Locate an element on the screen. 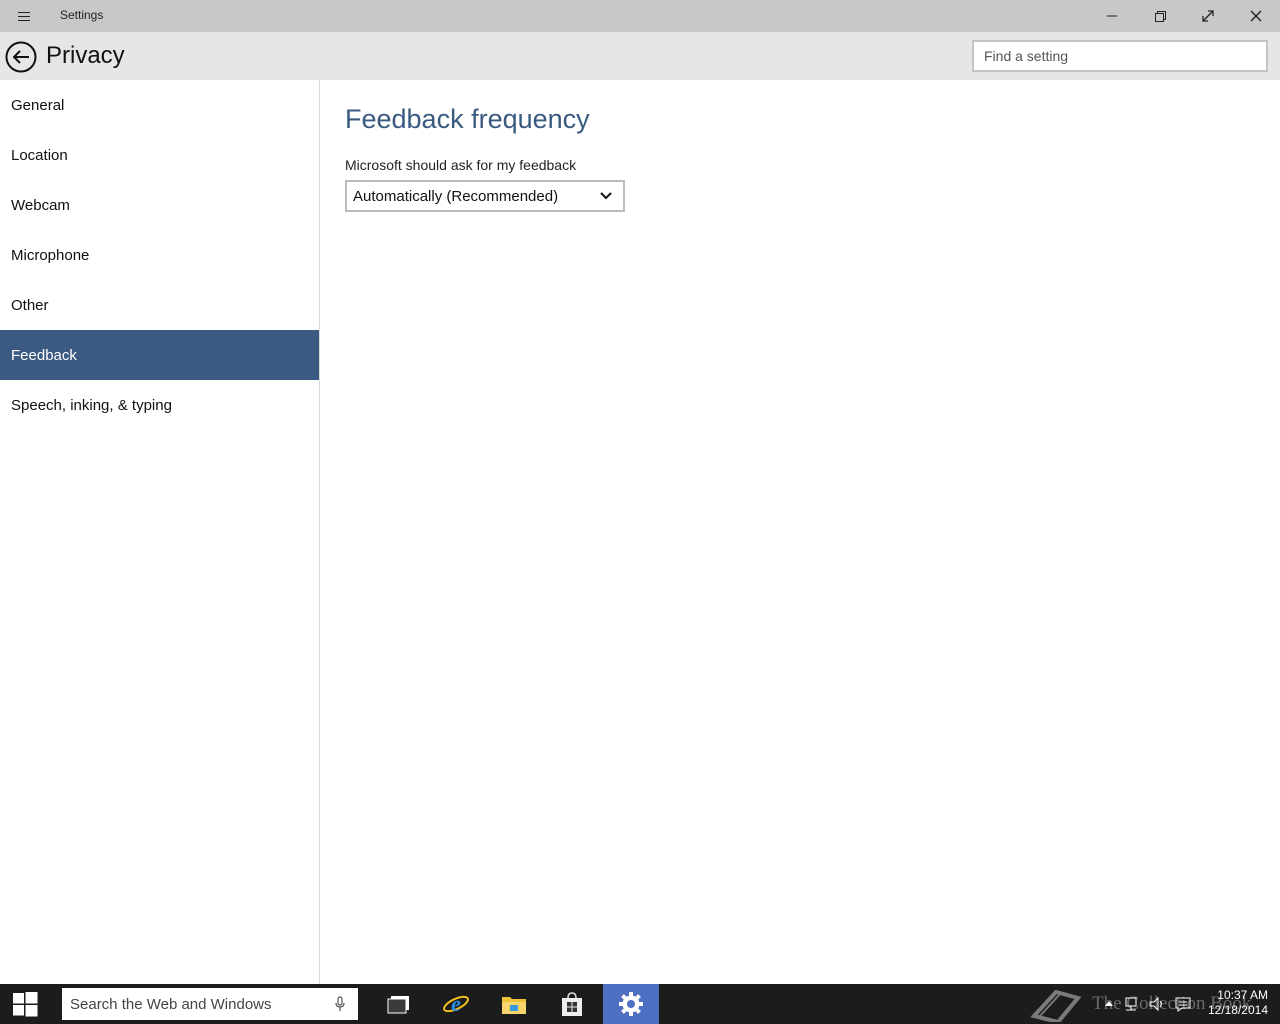 Image resolution: width=1280 pixels, height=1024 pixels. fullscreen-button is located at coordinates (1208, 16).